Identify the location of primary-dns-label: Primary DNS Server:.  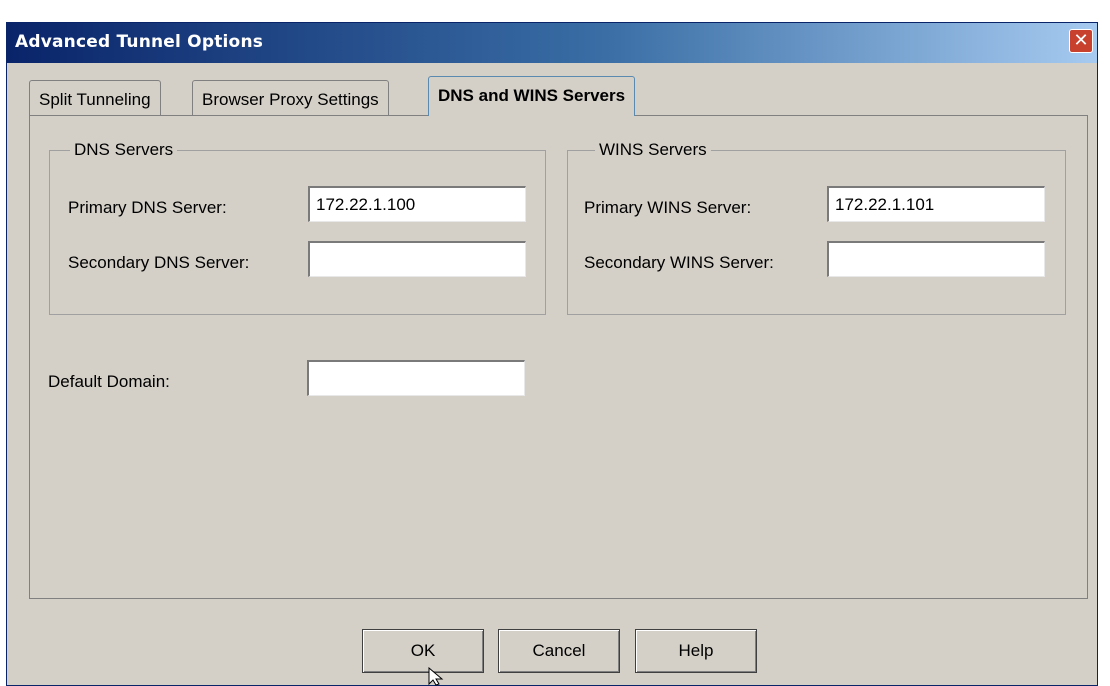
(147, 207).